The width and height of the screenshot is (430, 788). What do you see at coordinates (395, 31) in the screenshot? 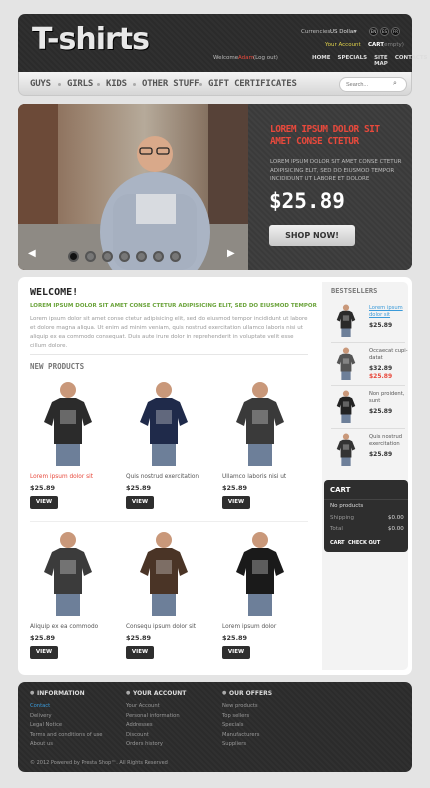
I see `flag-fr-icon: FR` at bounding box center [395, 31].